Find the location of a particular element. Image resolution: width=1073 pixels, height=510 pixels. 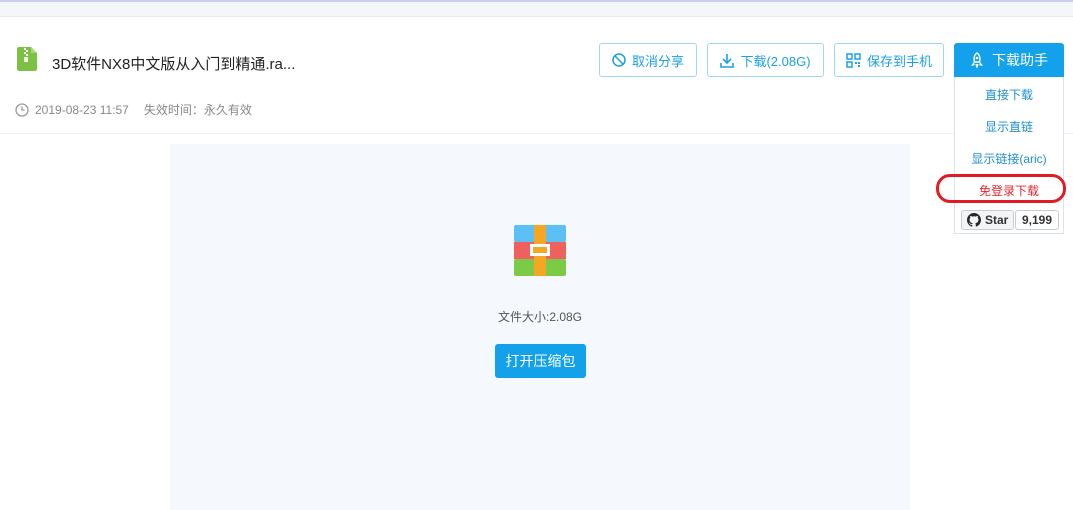

file-size-label: 文件大小:2.08G is located at coordinates (540, 317).